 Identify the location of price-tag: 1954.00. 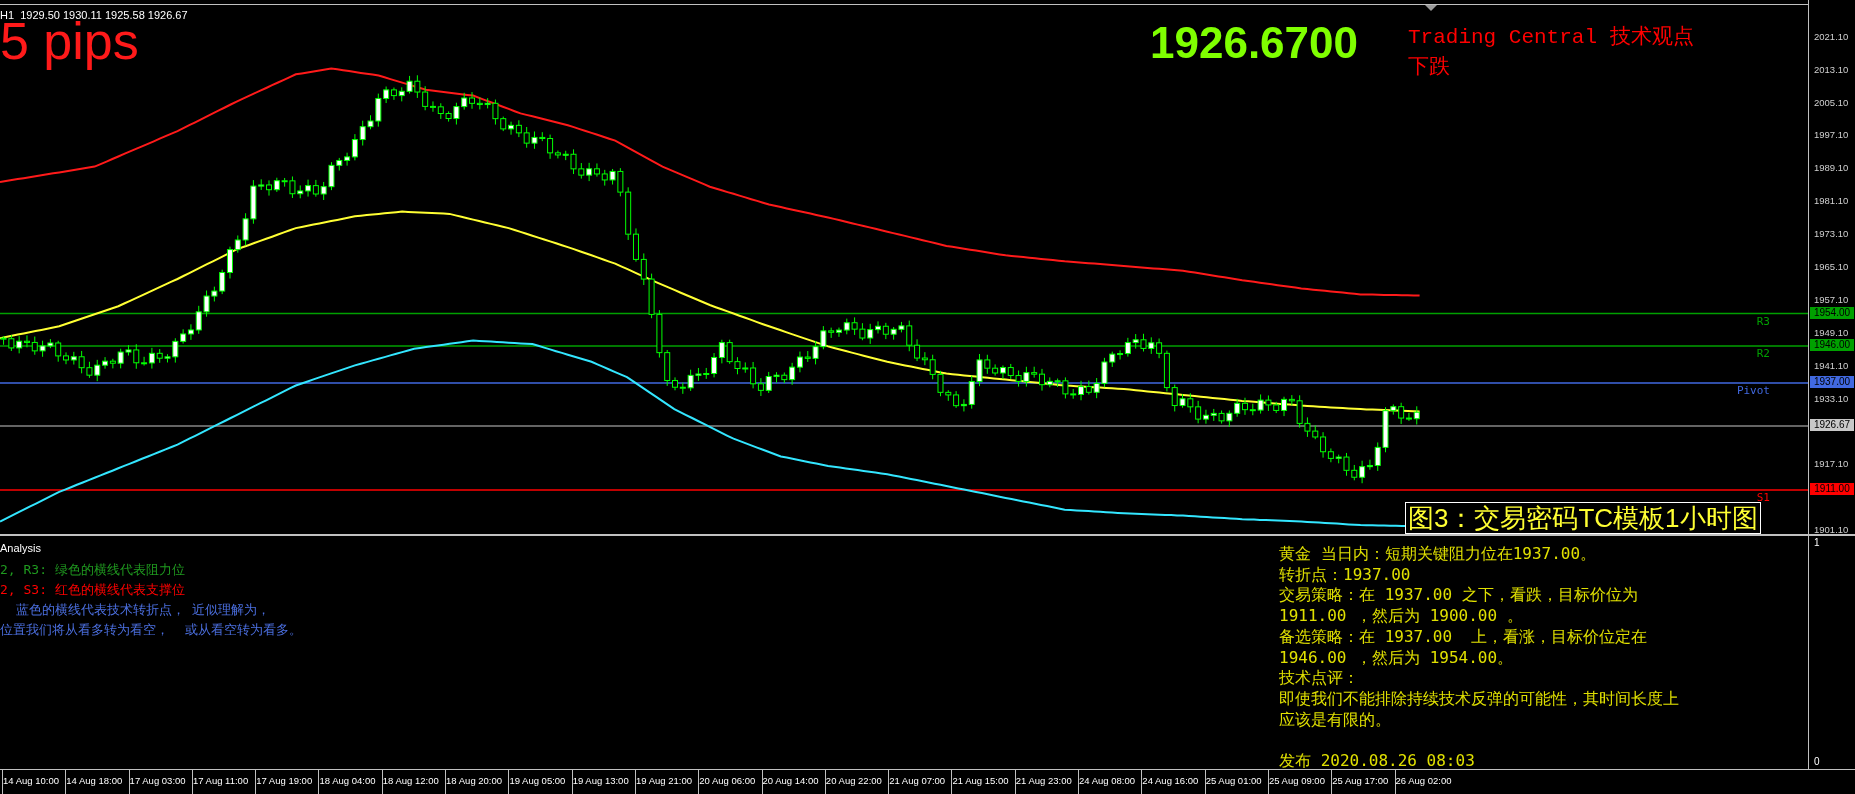
(1832, 312).